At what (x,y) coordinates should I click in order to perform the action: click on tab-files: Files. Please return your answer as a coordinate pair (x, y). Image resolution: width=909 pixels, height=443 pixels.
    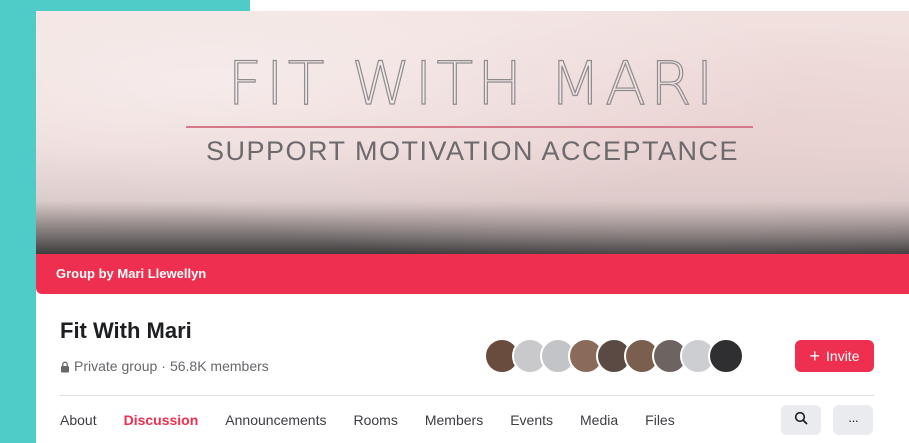
    Looking at the image, I should click on (660, 420).